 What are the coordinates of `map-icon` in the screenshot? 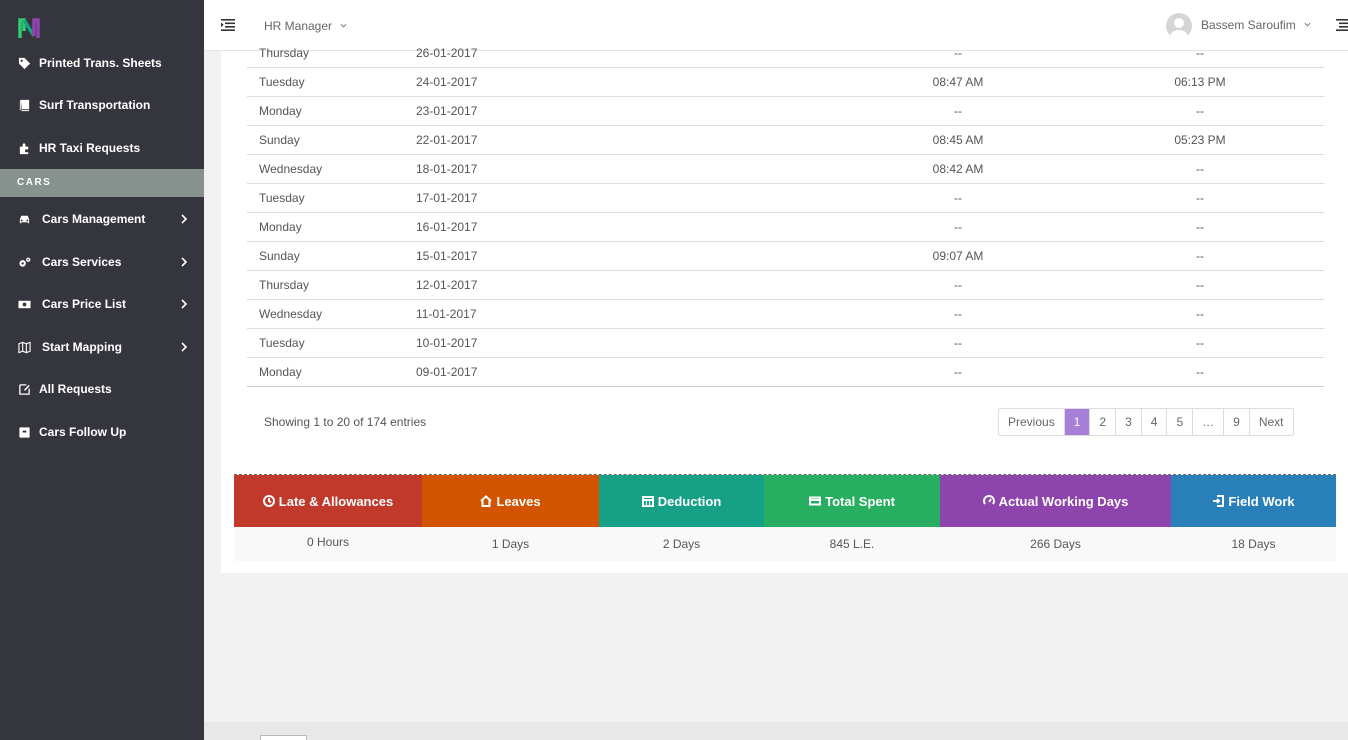 It's located at (24, 347).